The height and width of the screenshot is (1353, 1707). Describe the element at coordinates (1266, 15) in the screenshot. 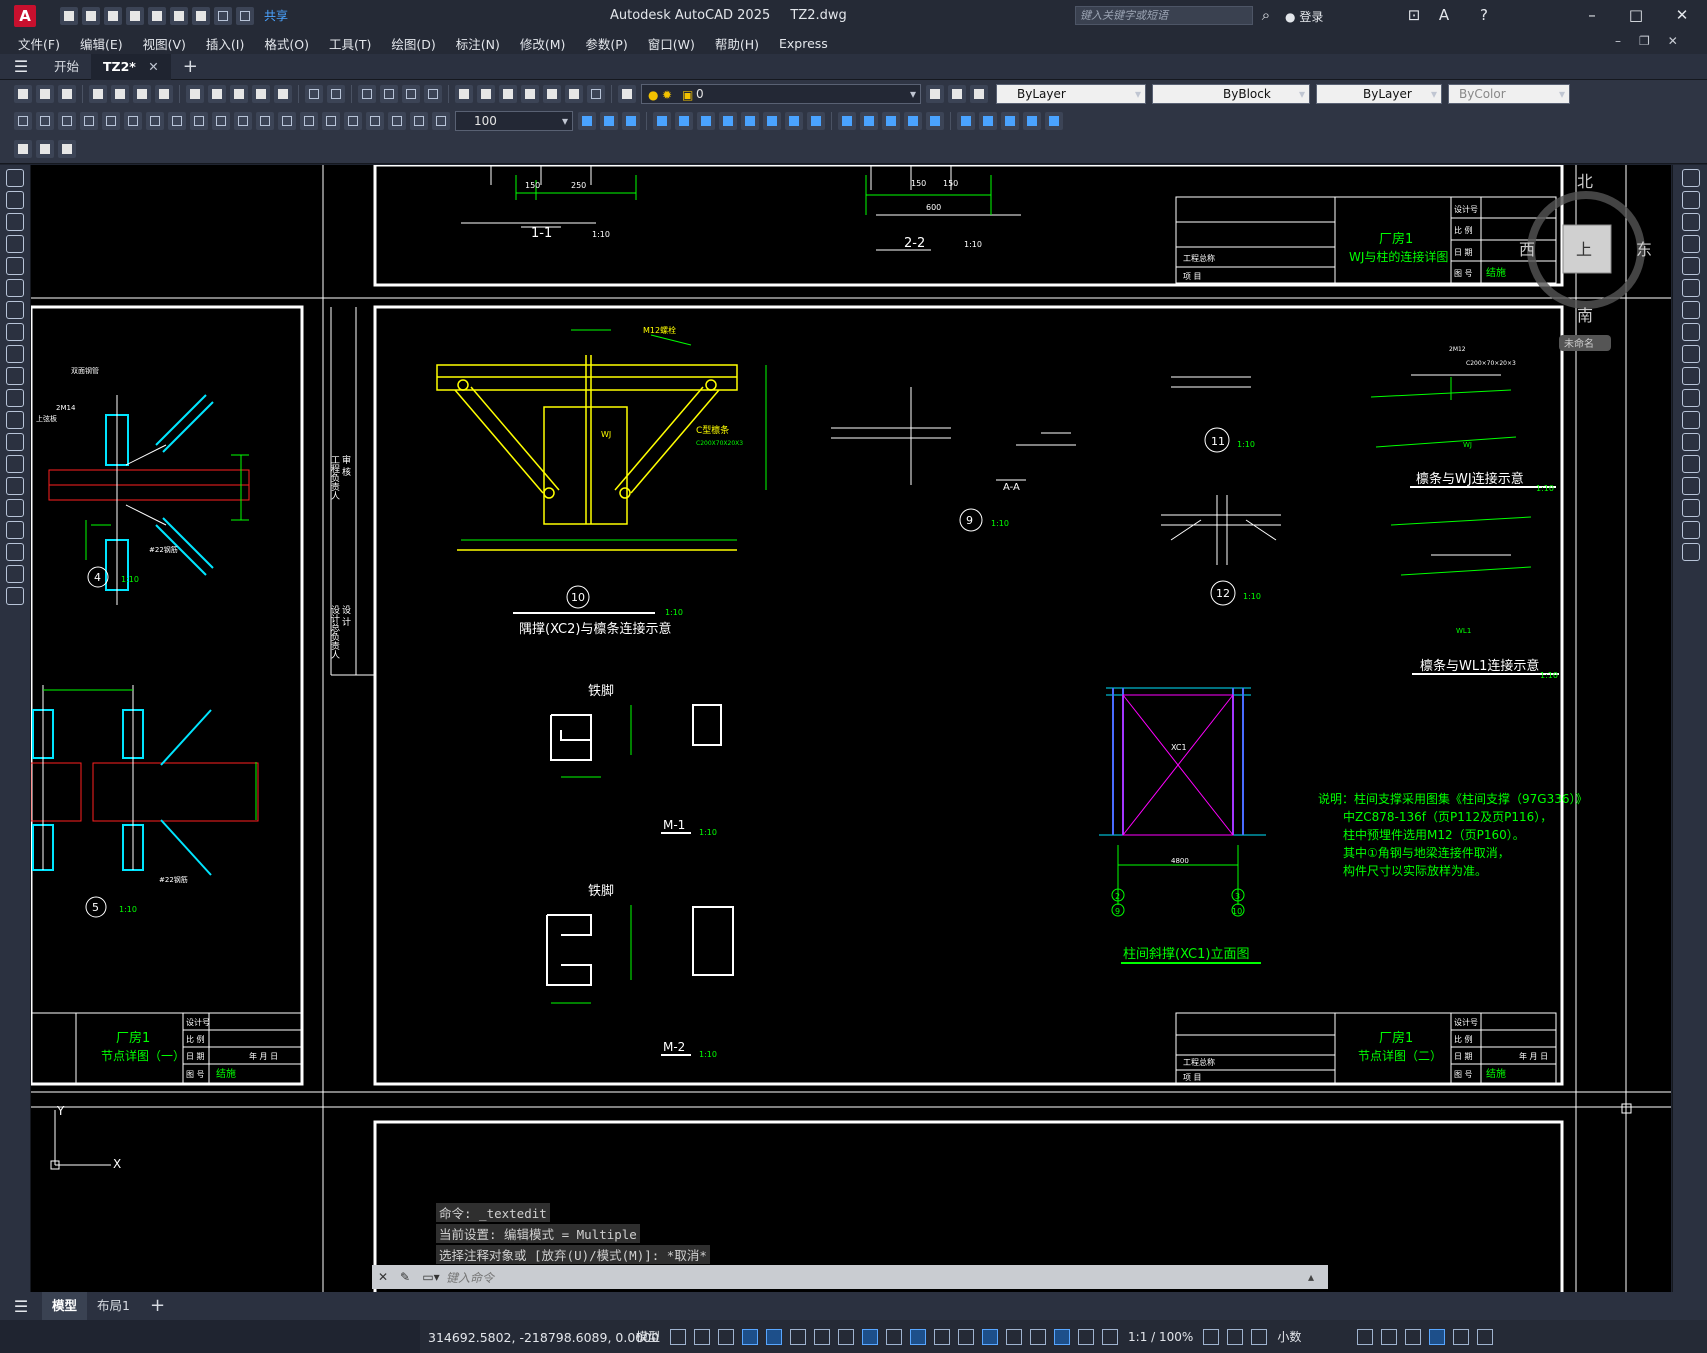

I see `search-icon: ⌕` at that location.